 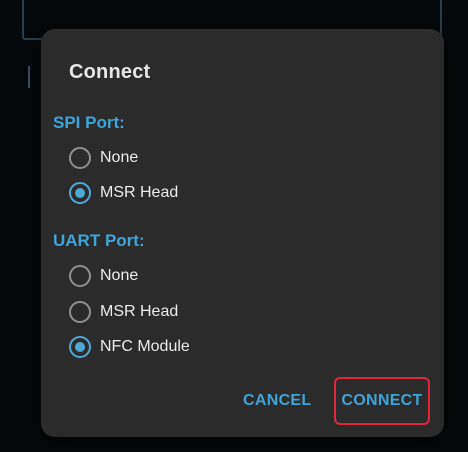 What do you see at coordinates (382, 401) in the screenshot?
I see `connect-button: CONNECT` at bounding box center [382, 401].